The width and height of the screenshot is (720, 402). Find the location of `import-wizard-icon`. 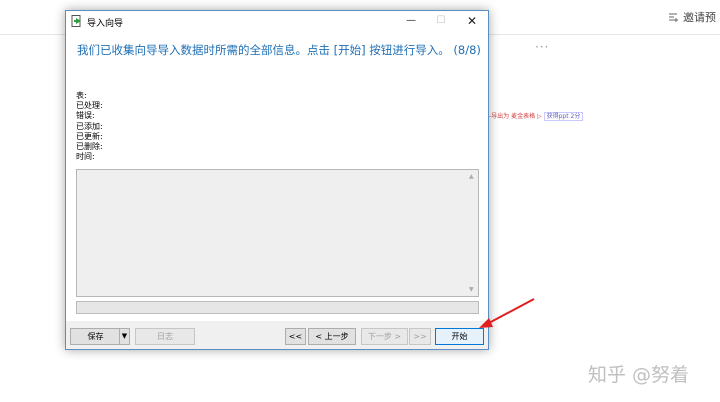

import-wizard-icon is located at coordinates (76, 21).